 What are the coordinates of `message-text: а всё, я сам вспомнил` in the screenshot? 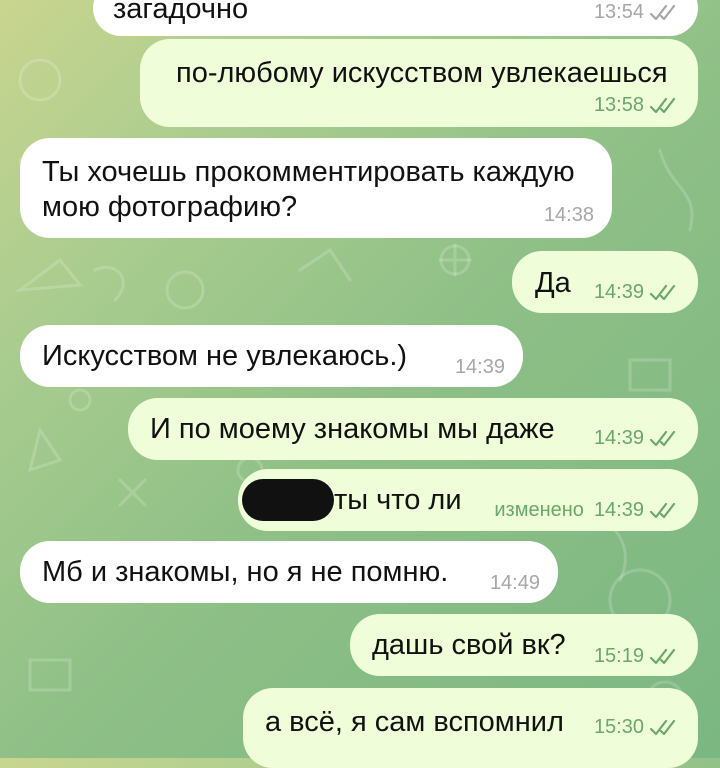 It's located at (414, 722).